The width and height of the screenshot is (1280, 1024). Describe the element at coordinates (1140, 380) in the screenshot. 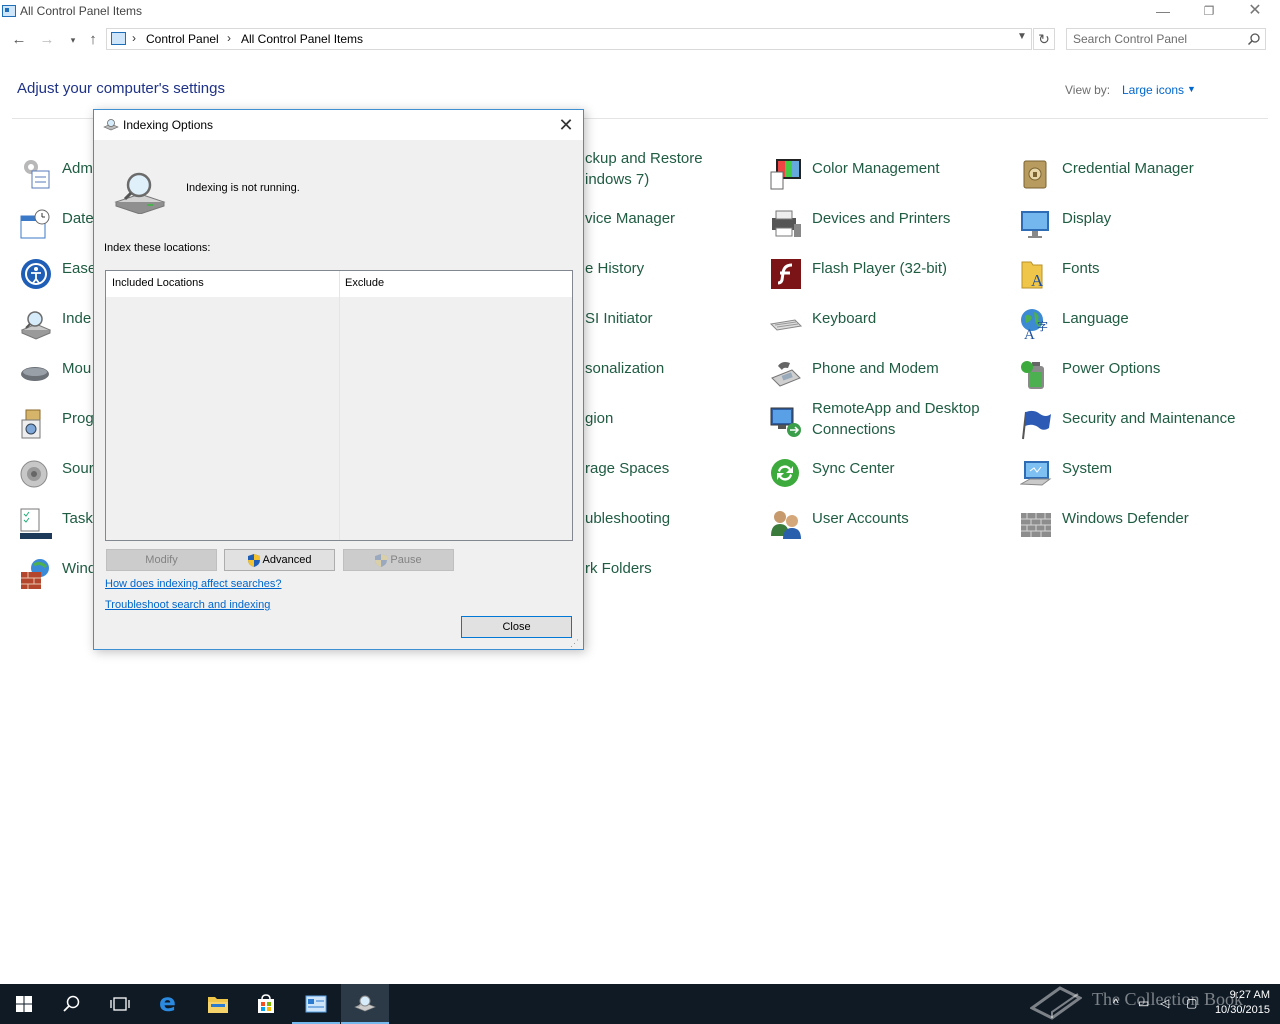

I see `cp-item-power-options: Power Options` at that location.